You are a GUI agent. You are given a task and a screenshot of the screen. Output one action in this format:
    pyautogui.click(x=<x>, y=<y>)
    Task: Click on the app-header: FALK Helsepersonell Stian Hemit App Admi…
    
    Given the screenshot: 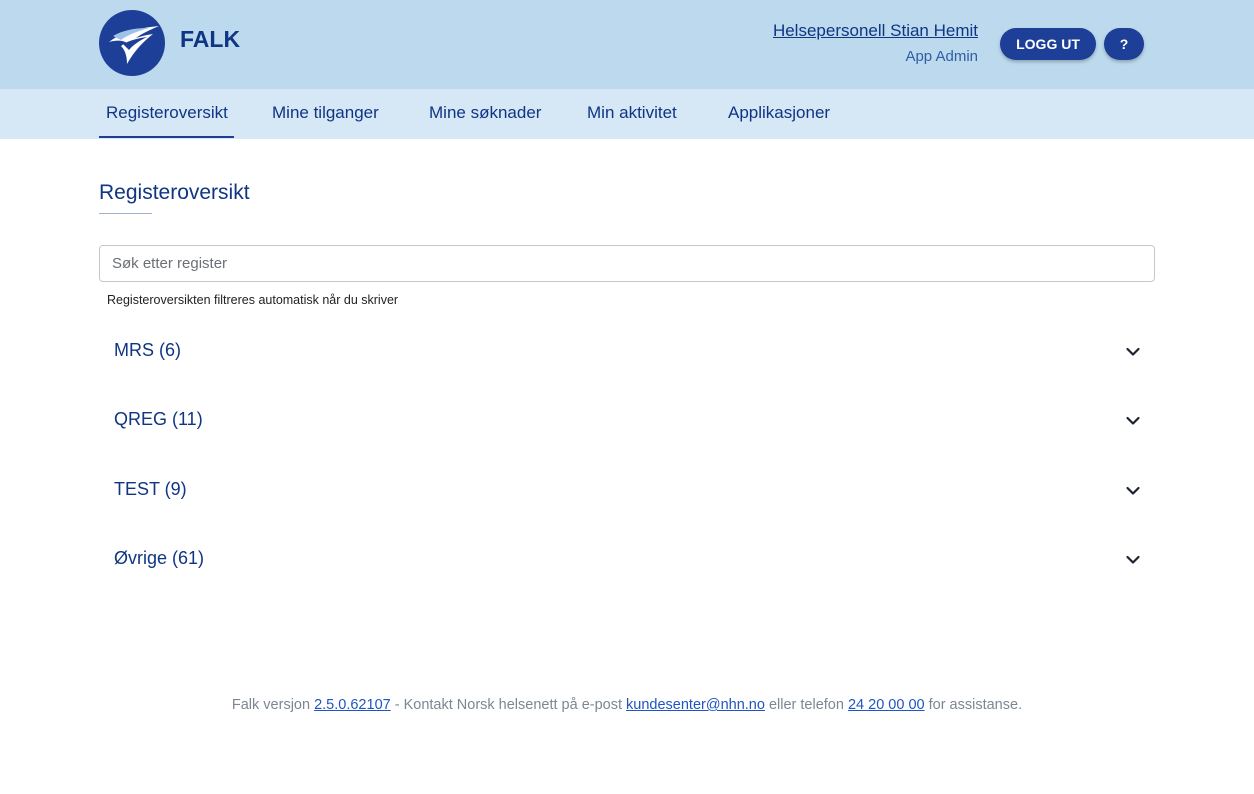 What is the action you would take?
    pyautogui.click(x=627, y=44)
    